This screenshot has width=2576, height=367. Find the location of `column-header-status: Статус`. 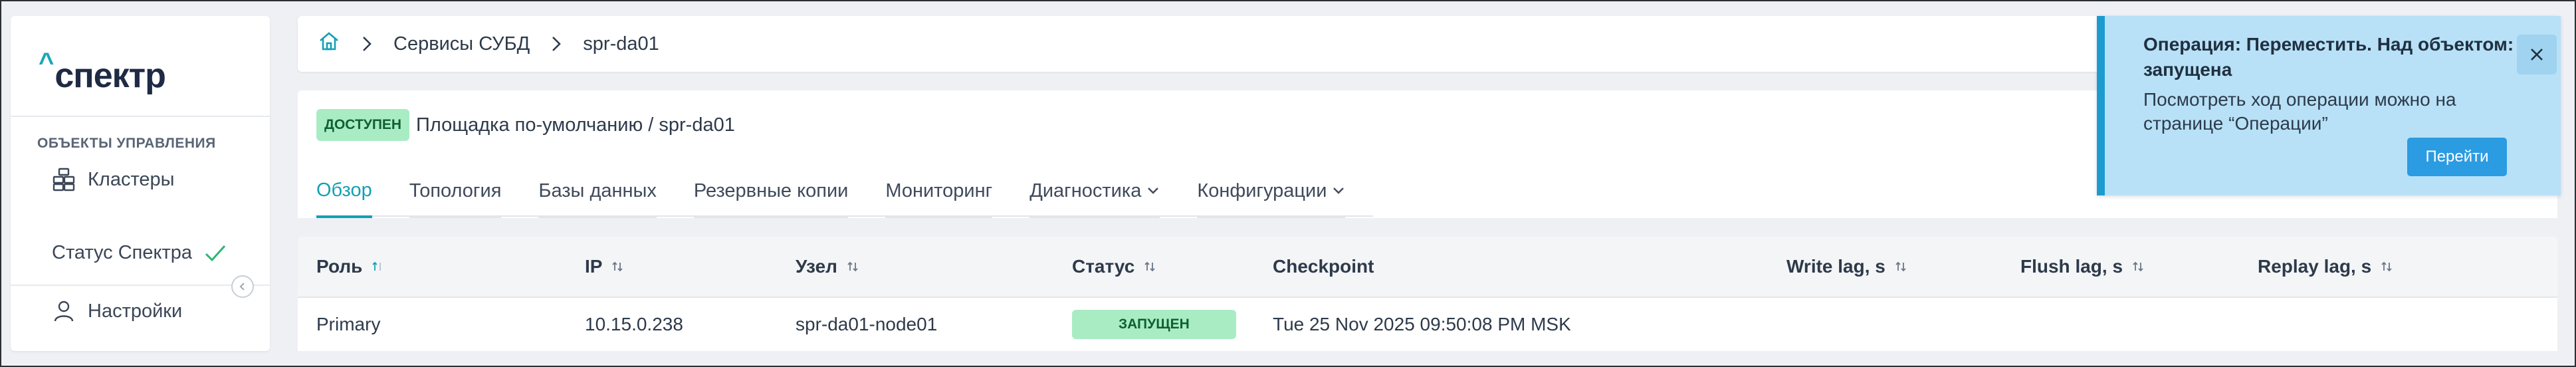

column-header-status: Статус is located at coordinates (1114, 267).